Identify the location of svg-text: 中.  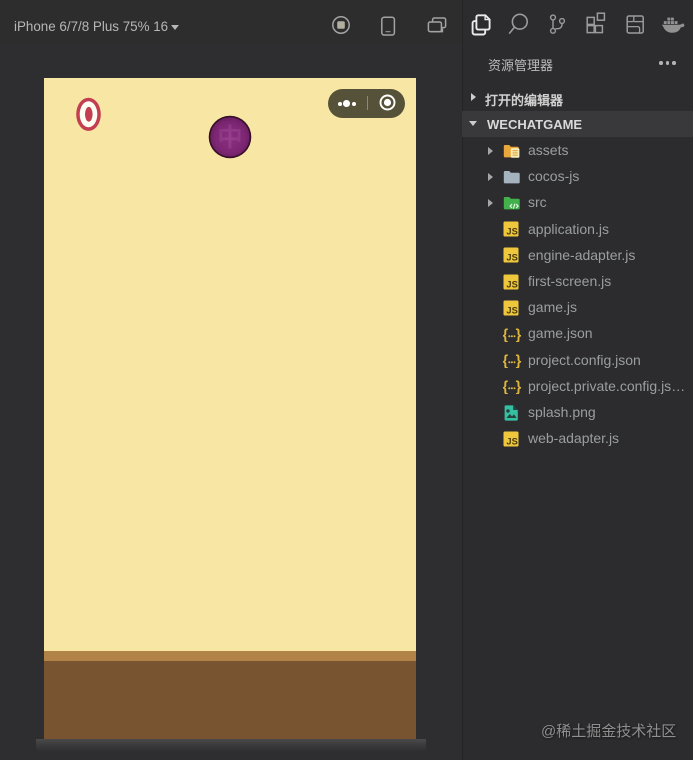
(229, 138).